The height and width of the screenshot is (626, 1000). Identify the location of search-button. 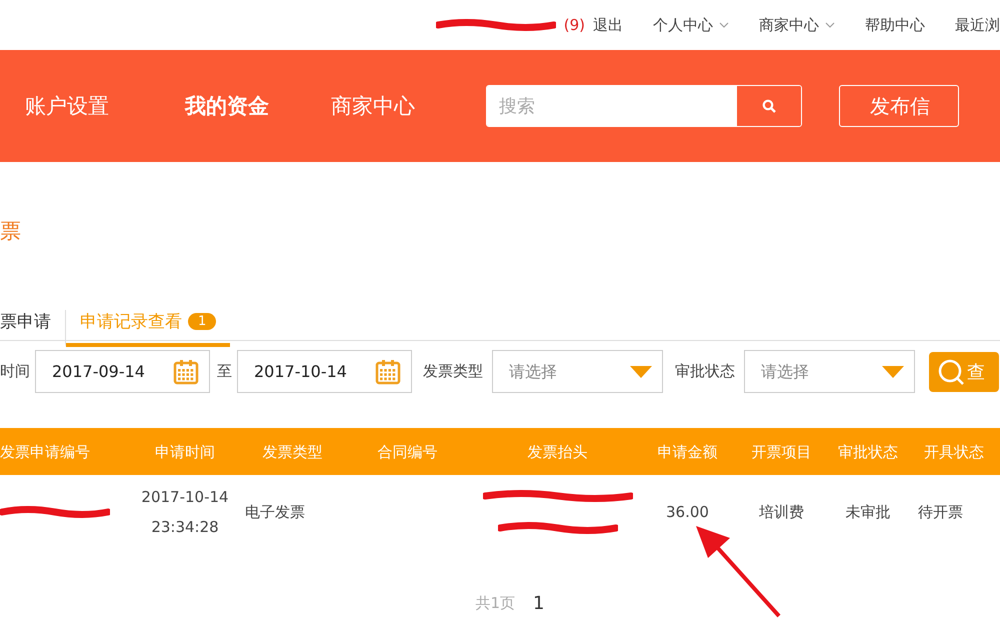
(768, 106).